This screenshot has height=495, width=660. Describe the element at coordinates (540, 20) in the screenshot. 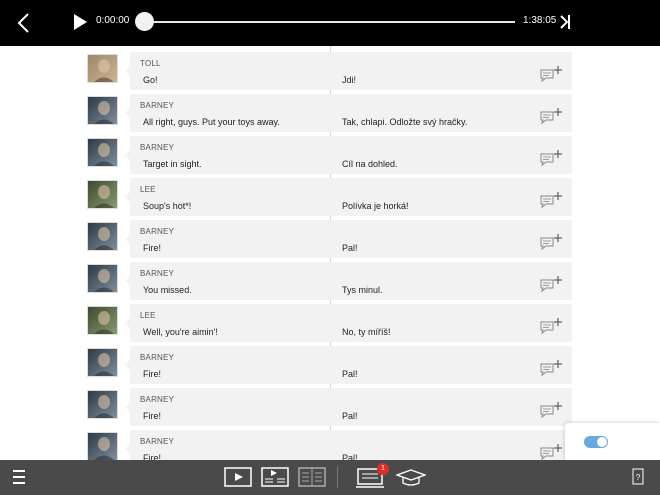

I see `total-time: 1:38:05` at that location.